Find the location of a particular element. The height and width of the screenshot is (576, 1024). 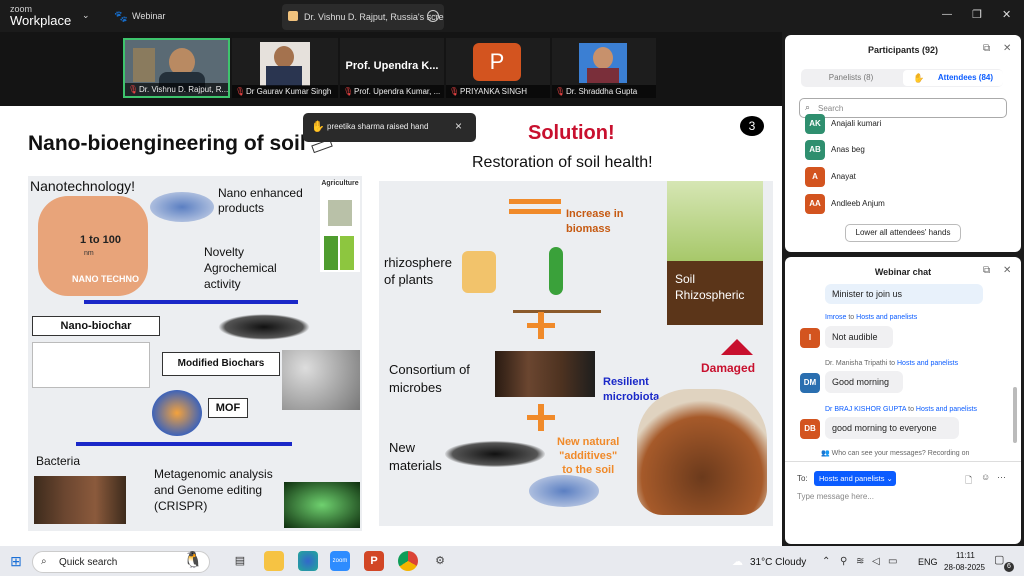

file-icon: 🗋 is located at coordinates (968, 481).